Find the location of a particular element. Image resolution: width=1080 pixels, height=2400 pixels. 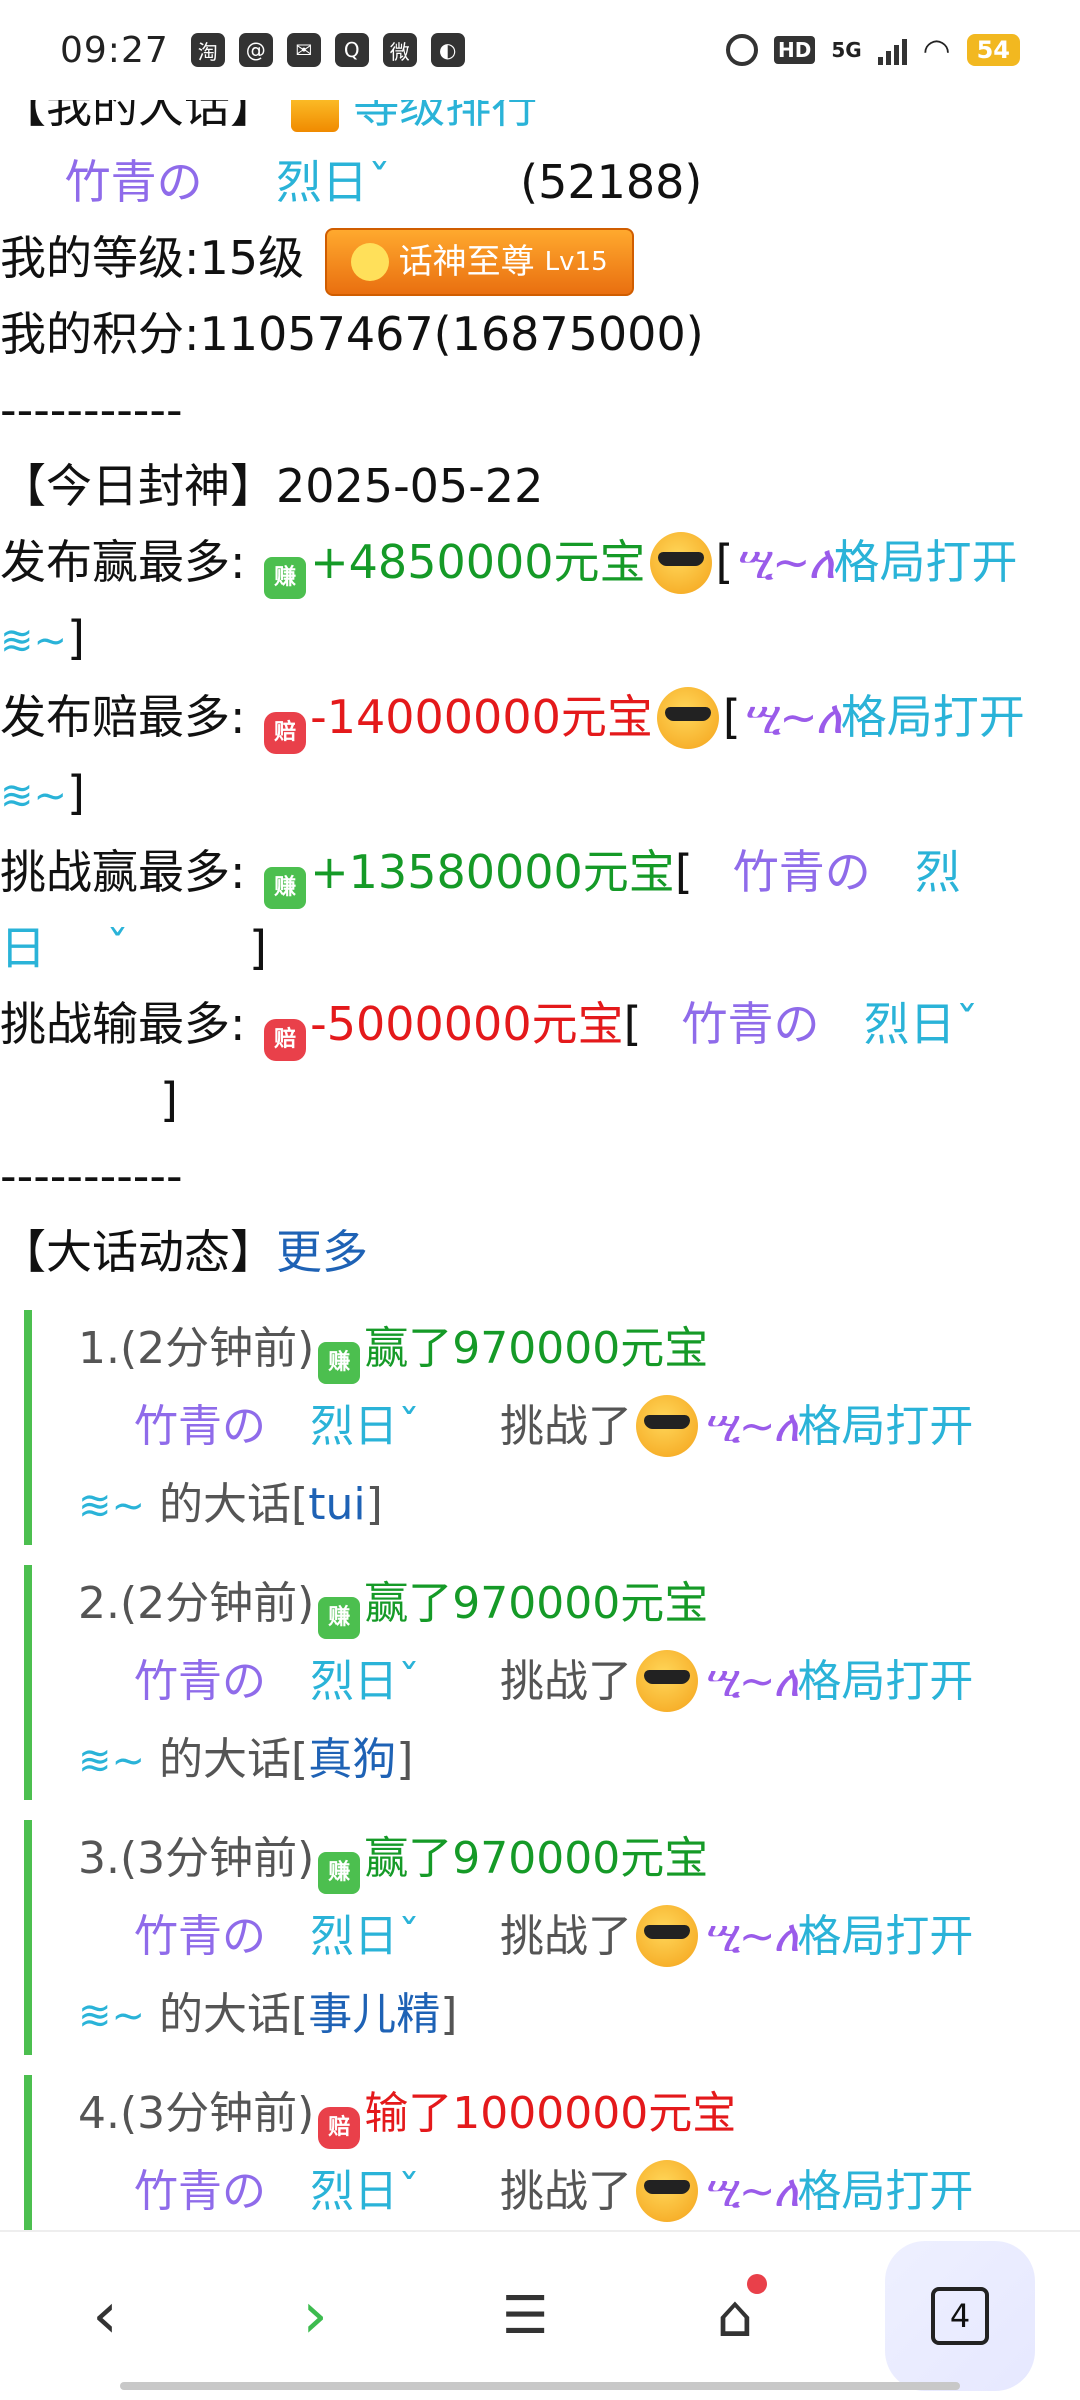

mail-icon: @ is located at coordinates (255, 50).